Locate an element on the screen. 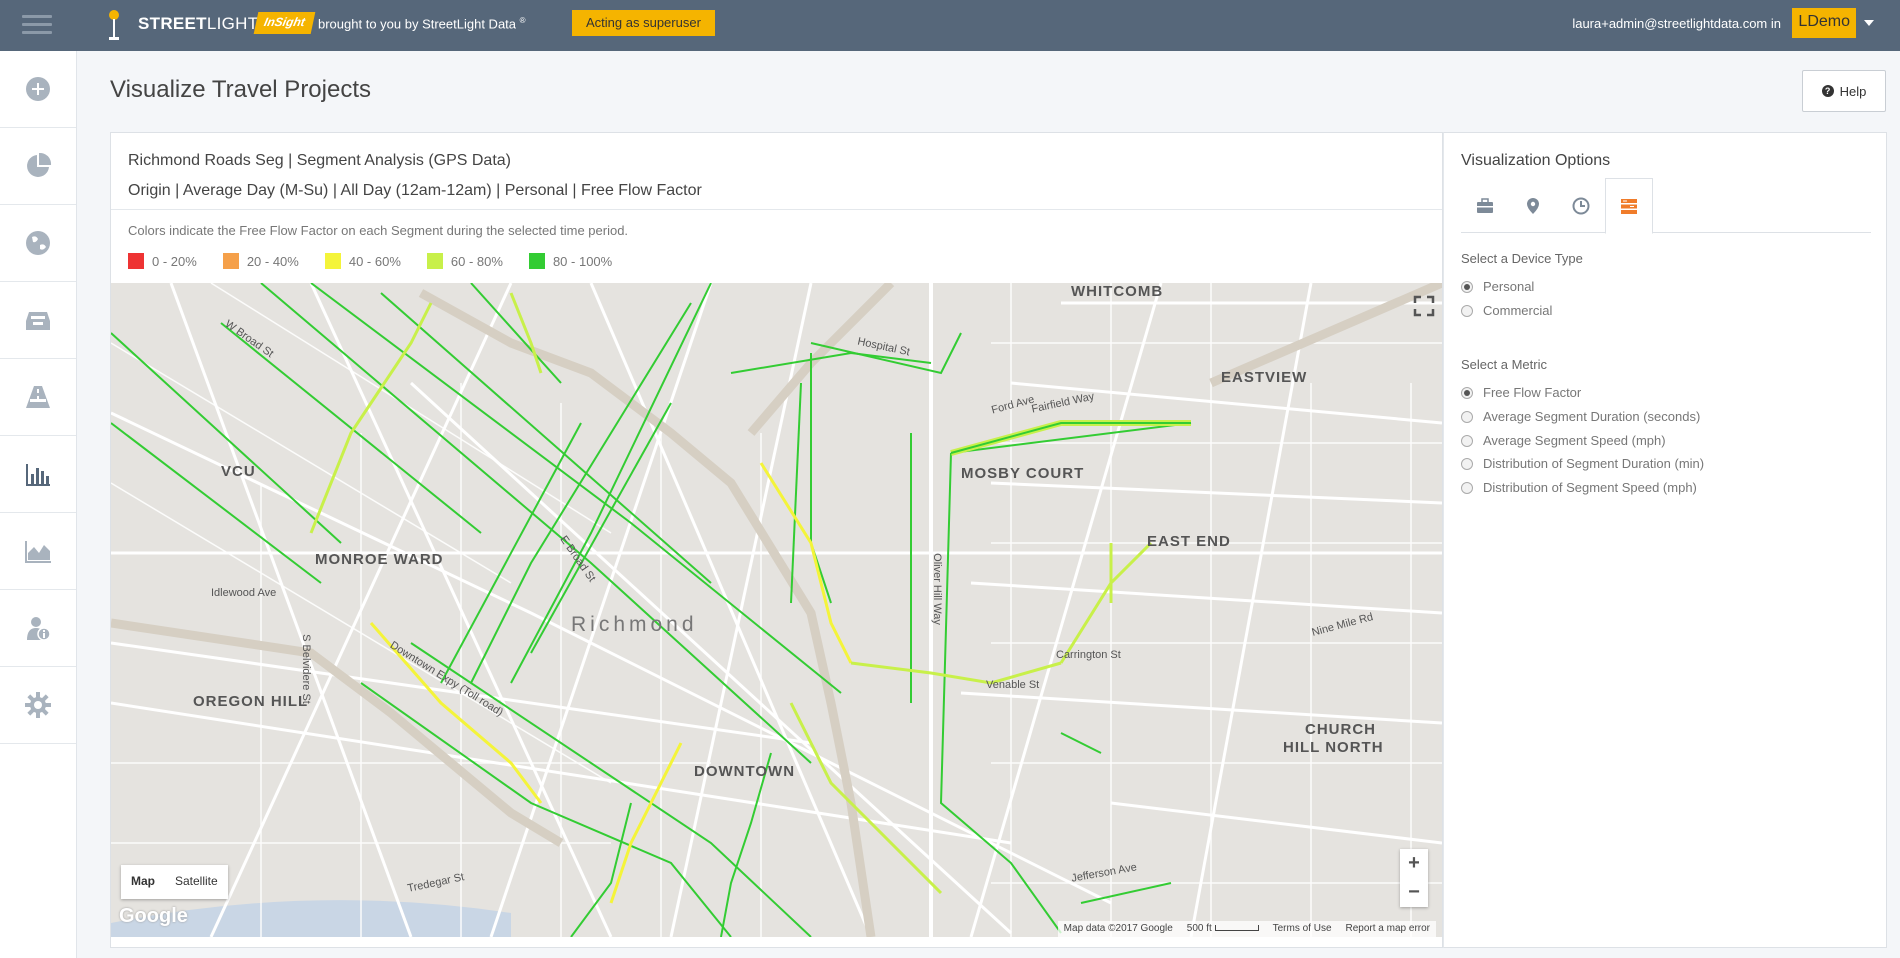 The height and width of the screenshot is (958, 1900). tab-layers is located at coordinates (1629, 206).